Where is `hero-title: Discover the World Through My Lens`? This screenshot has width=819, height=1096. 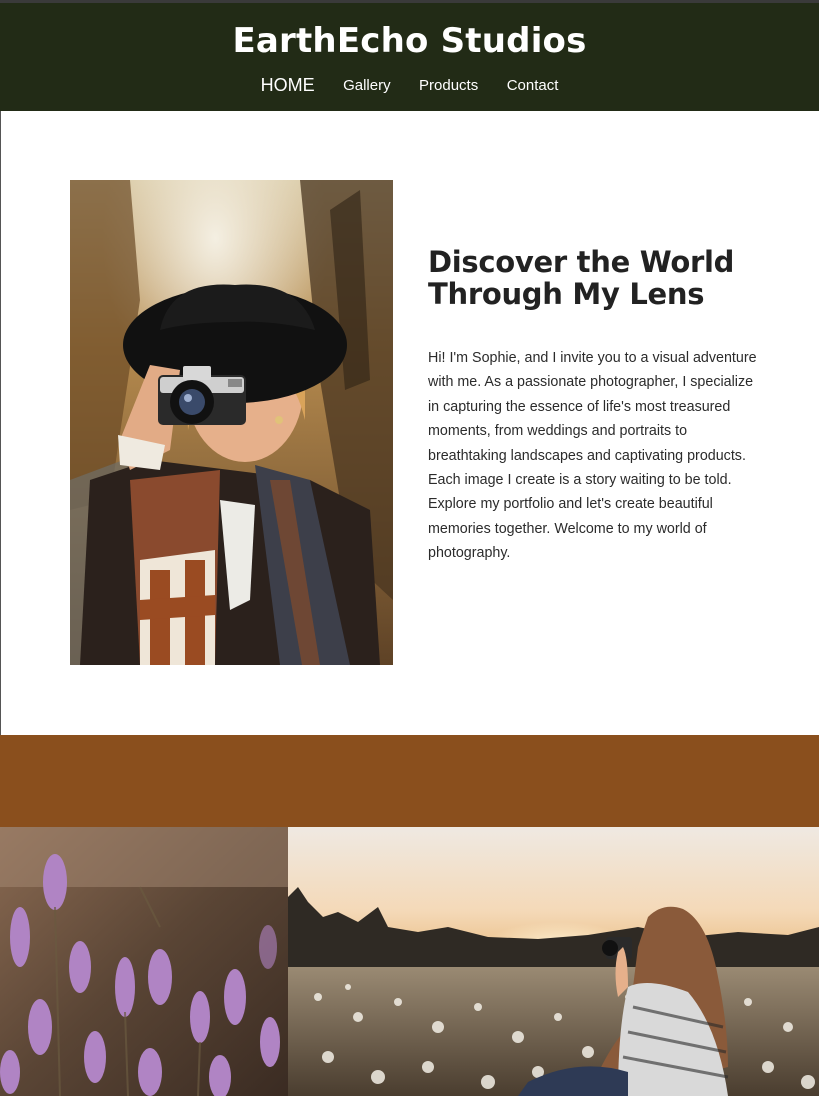 hero-title: Discover the World Through My Lens is located at coordinates (598, 278).